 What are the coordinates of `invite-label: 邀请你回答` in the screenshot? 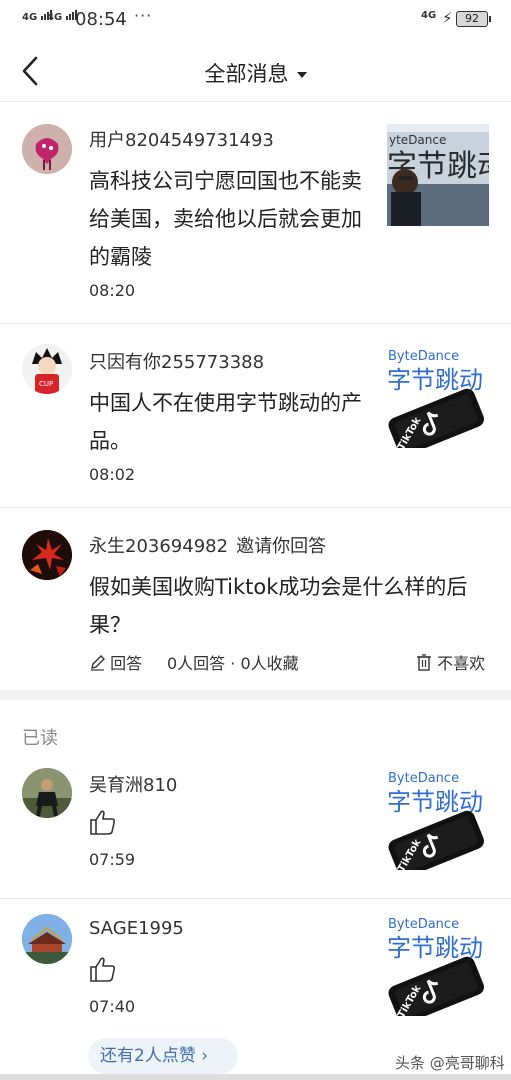 It's located at (281, 546).